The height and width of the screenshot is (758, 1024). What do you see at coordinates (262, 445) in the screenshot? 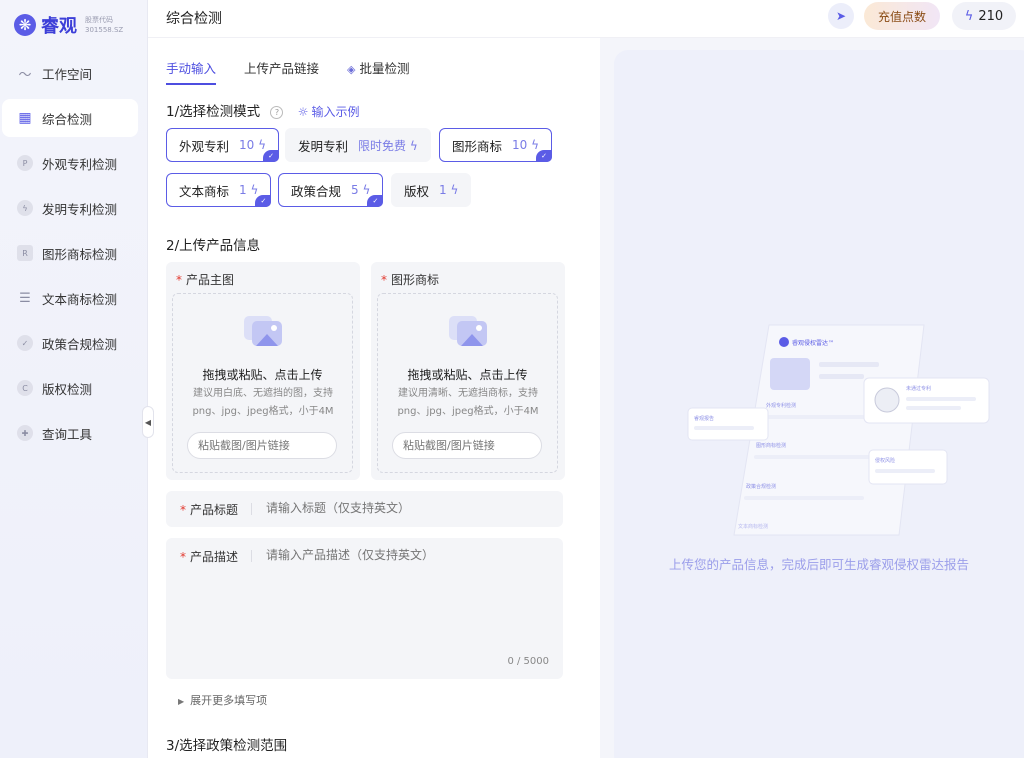
I see `product-image-link-input` at bounding box center [262, 445].